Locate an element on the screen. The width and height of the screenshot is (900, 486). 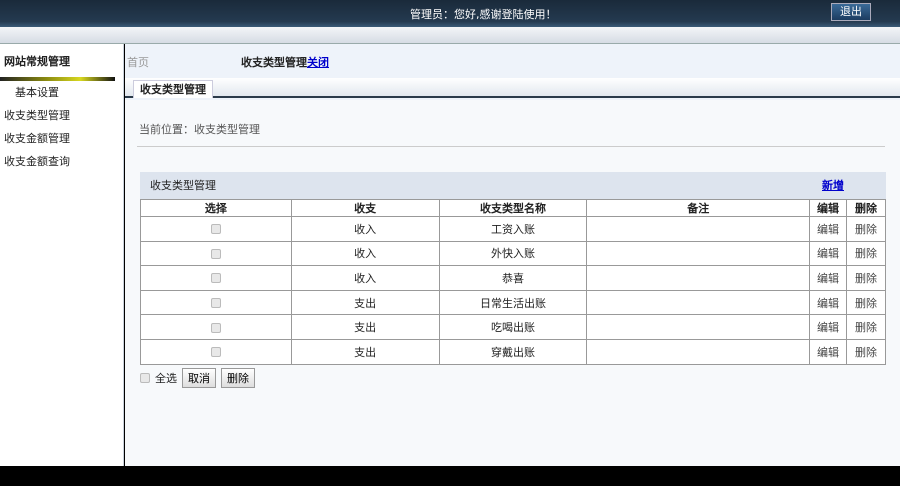
welcome-text: 管理员：您好,感谢登陆使用！ is located at coordinates (483, 14).